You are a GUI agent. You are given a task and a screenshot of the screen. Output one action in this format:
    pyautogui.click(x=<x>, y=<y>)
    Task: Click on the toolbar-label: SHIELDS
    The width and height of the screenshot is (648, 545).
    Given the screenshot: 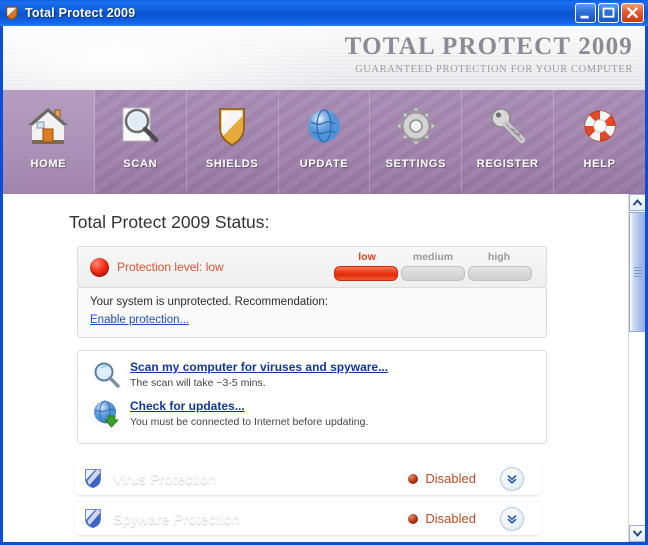 What is the action you would take?
    pyautogui.click(x=232, y=164)
    